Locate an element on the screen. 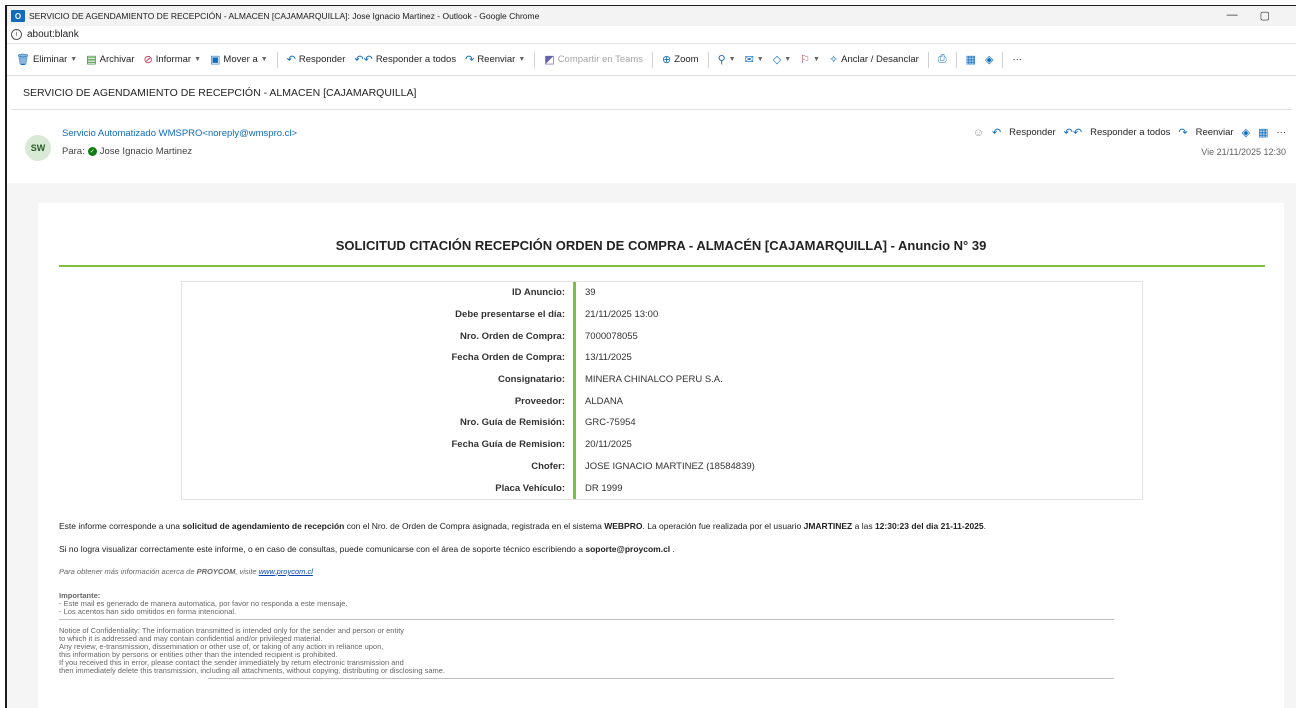 This screenshot has width=1296, height=708. reply-all-button: ↶↶ Responder a todos is located at coordinates (405, 59).